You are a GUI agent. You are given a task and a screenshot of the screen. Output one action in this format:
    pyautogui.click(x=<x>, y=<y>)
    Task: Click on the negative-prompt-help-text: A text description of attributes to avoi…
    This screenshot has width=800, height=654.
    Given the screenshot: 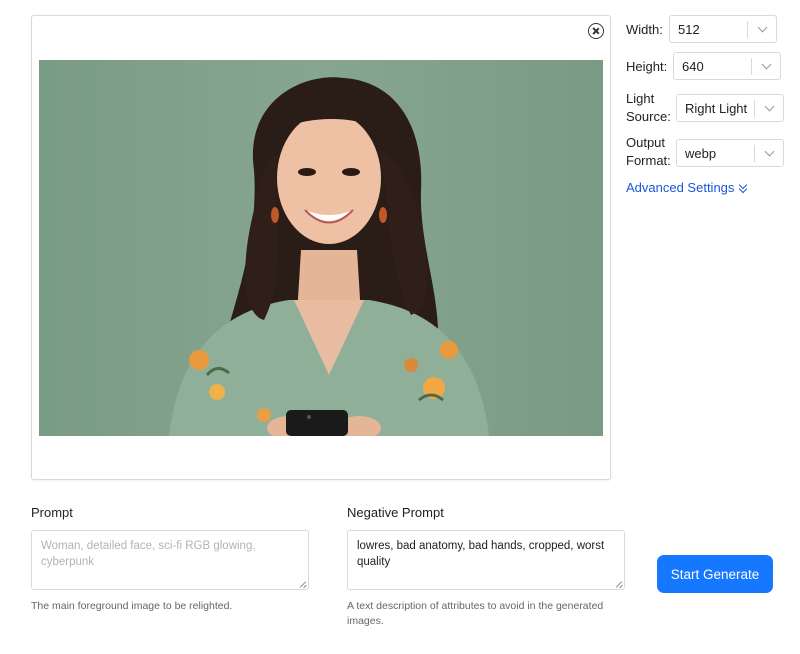 What is the action you would take?
    pyautogui.click(x=475, y=613)
    